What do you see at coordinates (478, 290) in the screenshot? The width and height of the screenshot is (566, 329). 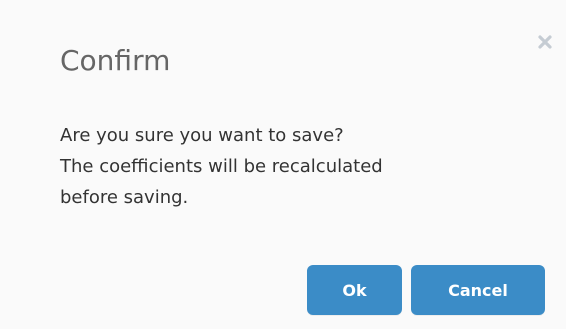 I see `cancel-button: Cancel` at bounding box center [478, 290].